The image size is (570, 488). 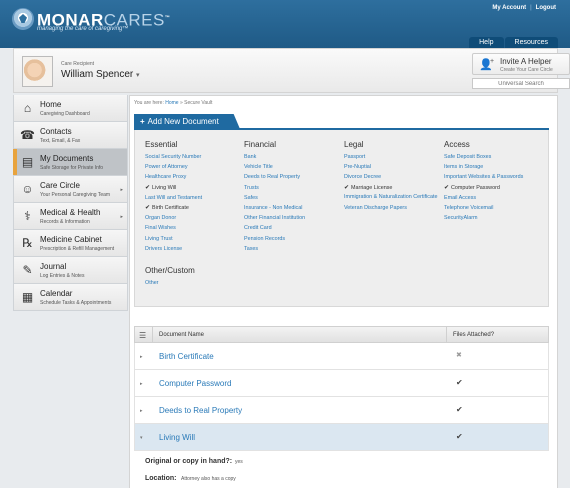 I want to click on document-type-computer-password: ✔ Computer Password, so click(x=494, y=188).